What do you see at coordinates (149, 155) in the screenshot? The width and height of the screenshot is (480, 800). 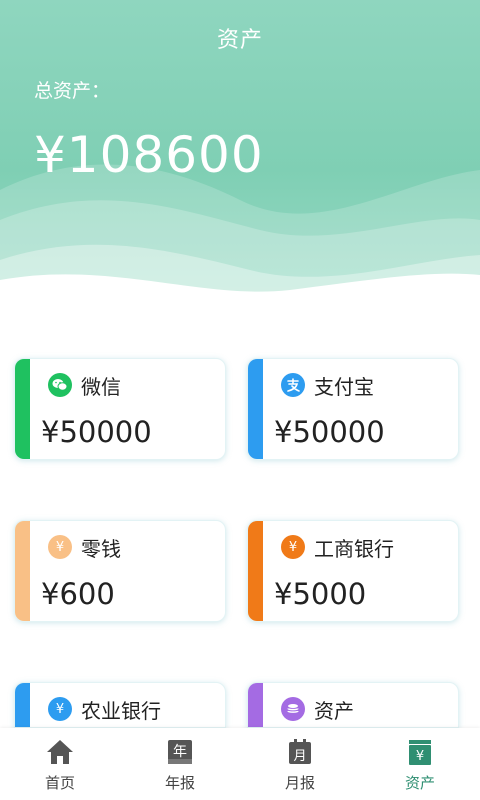 I see `total-assets-amount: ¥108600` at bounding box center [149, 155].